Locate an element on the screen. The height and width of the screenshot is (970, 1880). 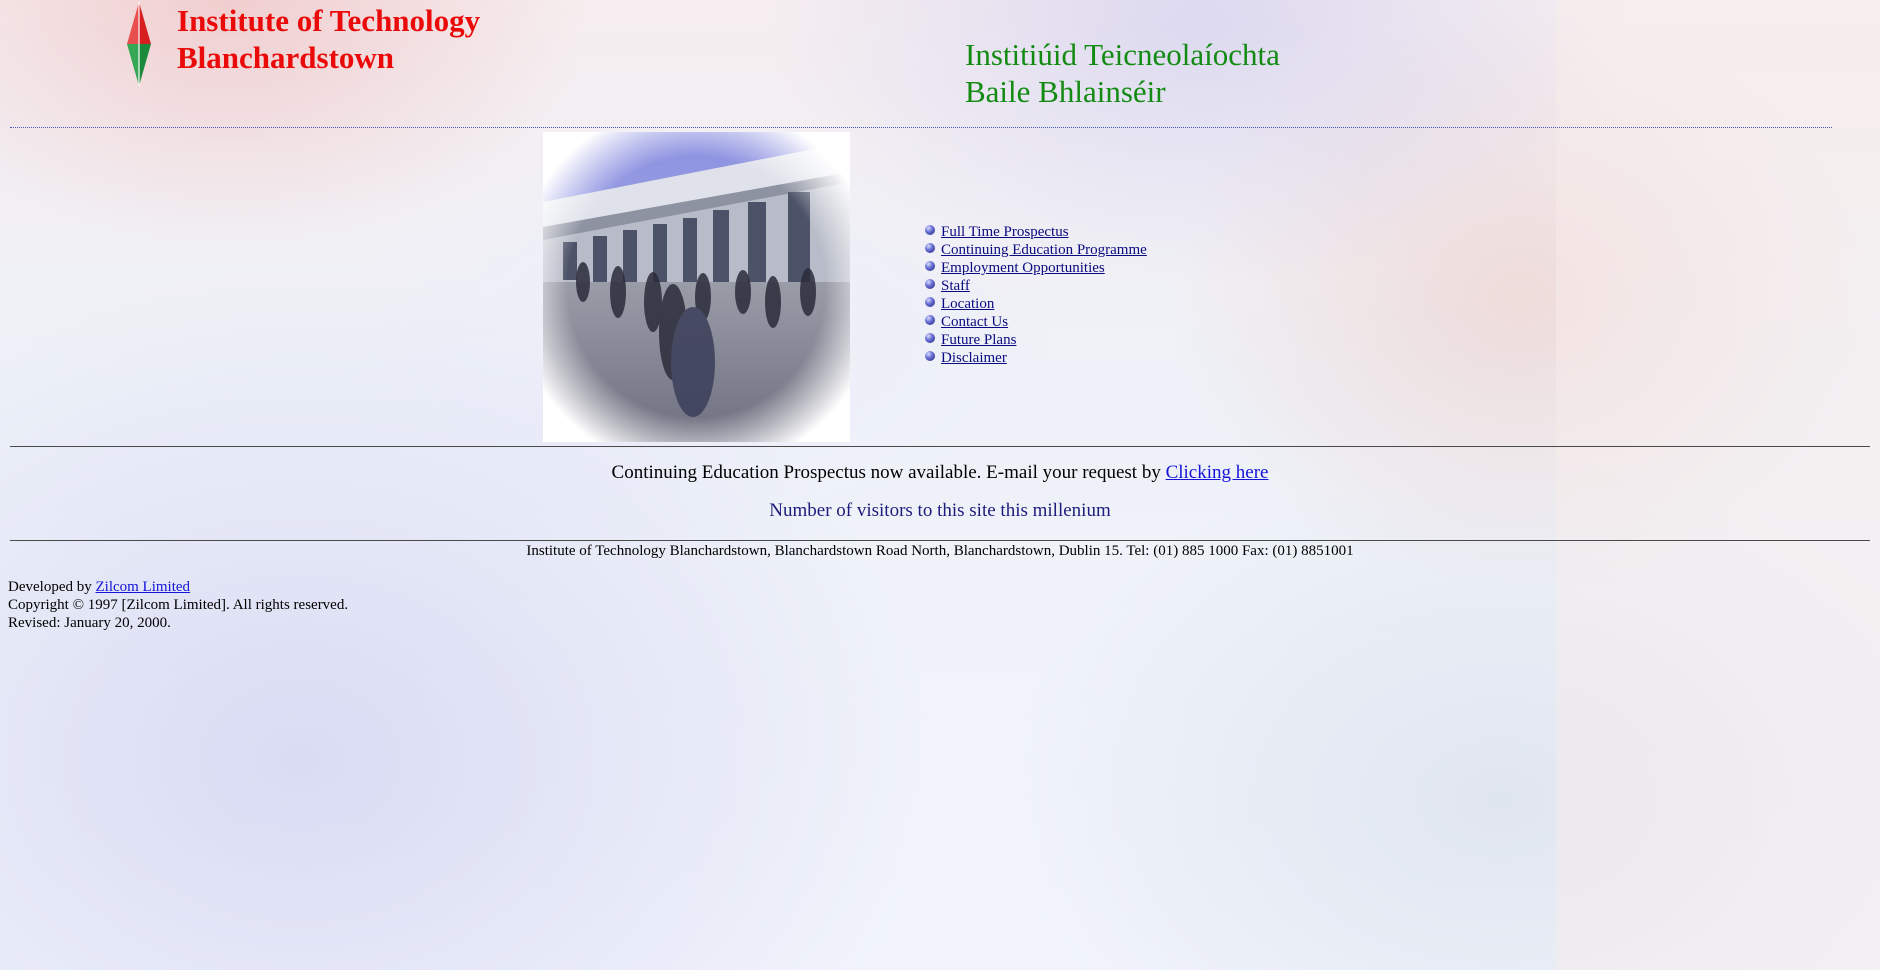
developed-by-label: Developed by is located at coordinates (50, 587).